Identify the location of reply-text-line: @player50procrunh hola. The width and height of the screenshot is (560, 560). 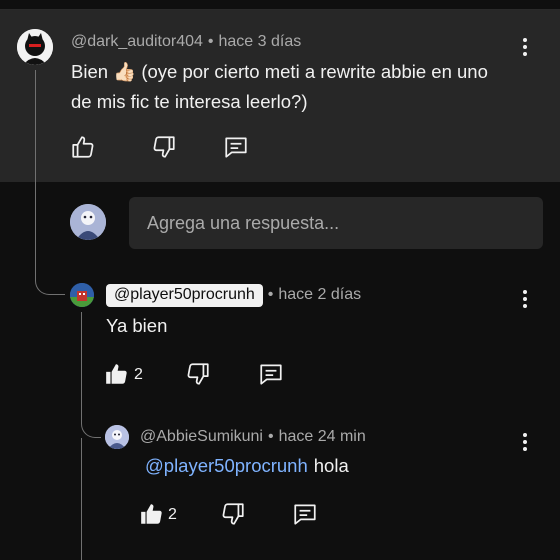
(247, 466).